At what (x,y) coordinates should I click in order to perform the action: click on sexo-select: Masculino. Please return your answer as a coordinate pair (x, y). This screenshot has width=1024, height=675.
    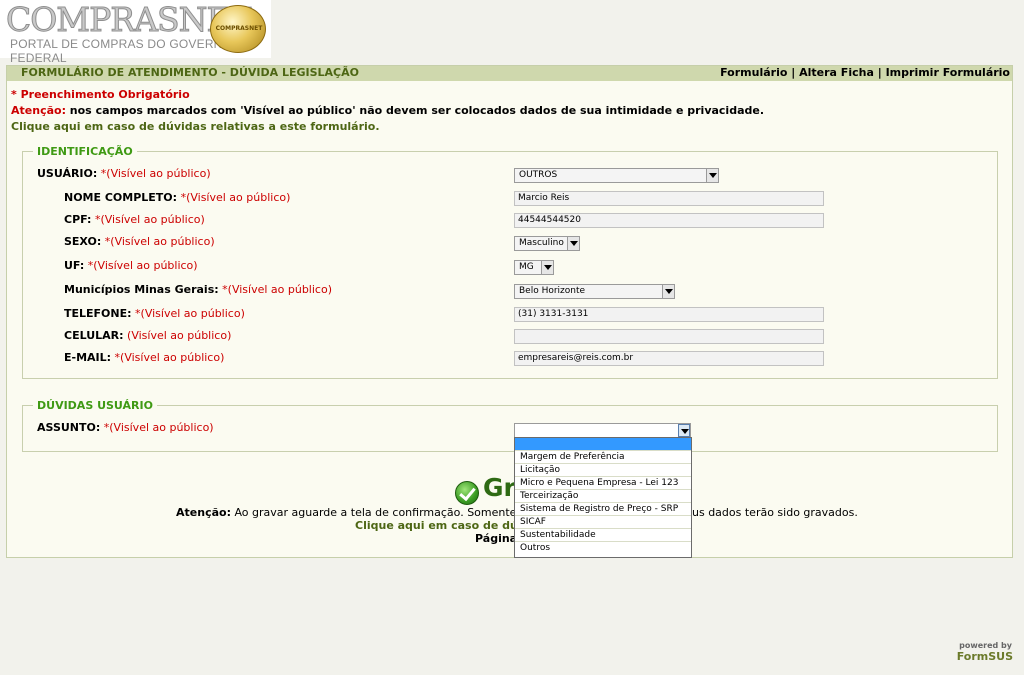
    Looking at the image, I should click on (547, 243).